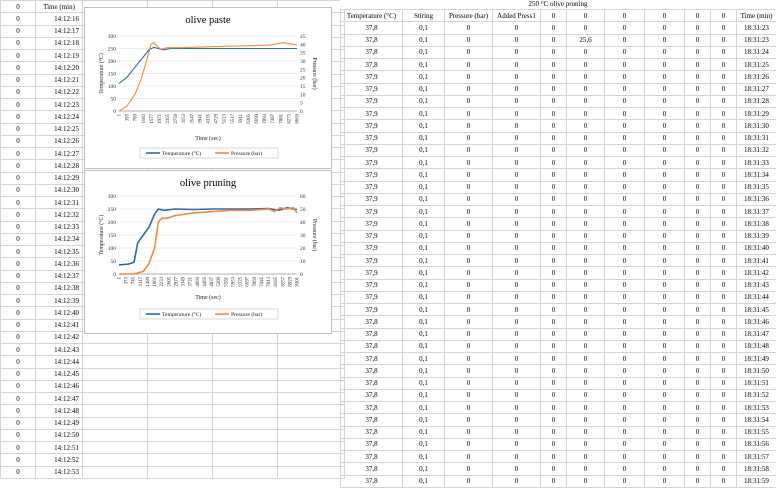 The width and height of the screenshot is (776, 488). Describe the element at coordinates (59, 264) in the screenshot. I see `table-cell: 14:12:36` at that location.